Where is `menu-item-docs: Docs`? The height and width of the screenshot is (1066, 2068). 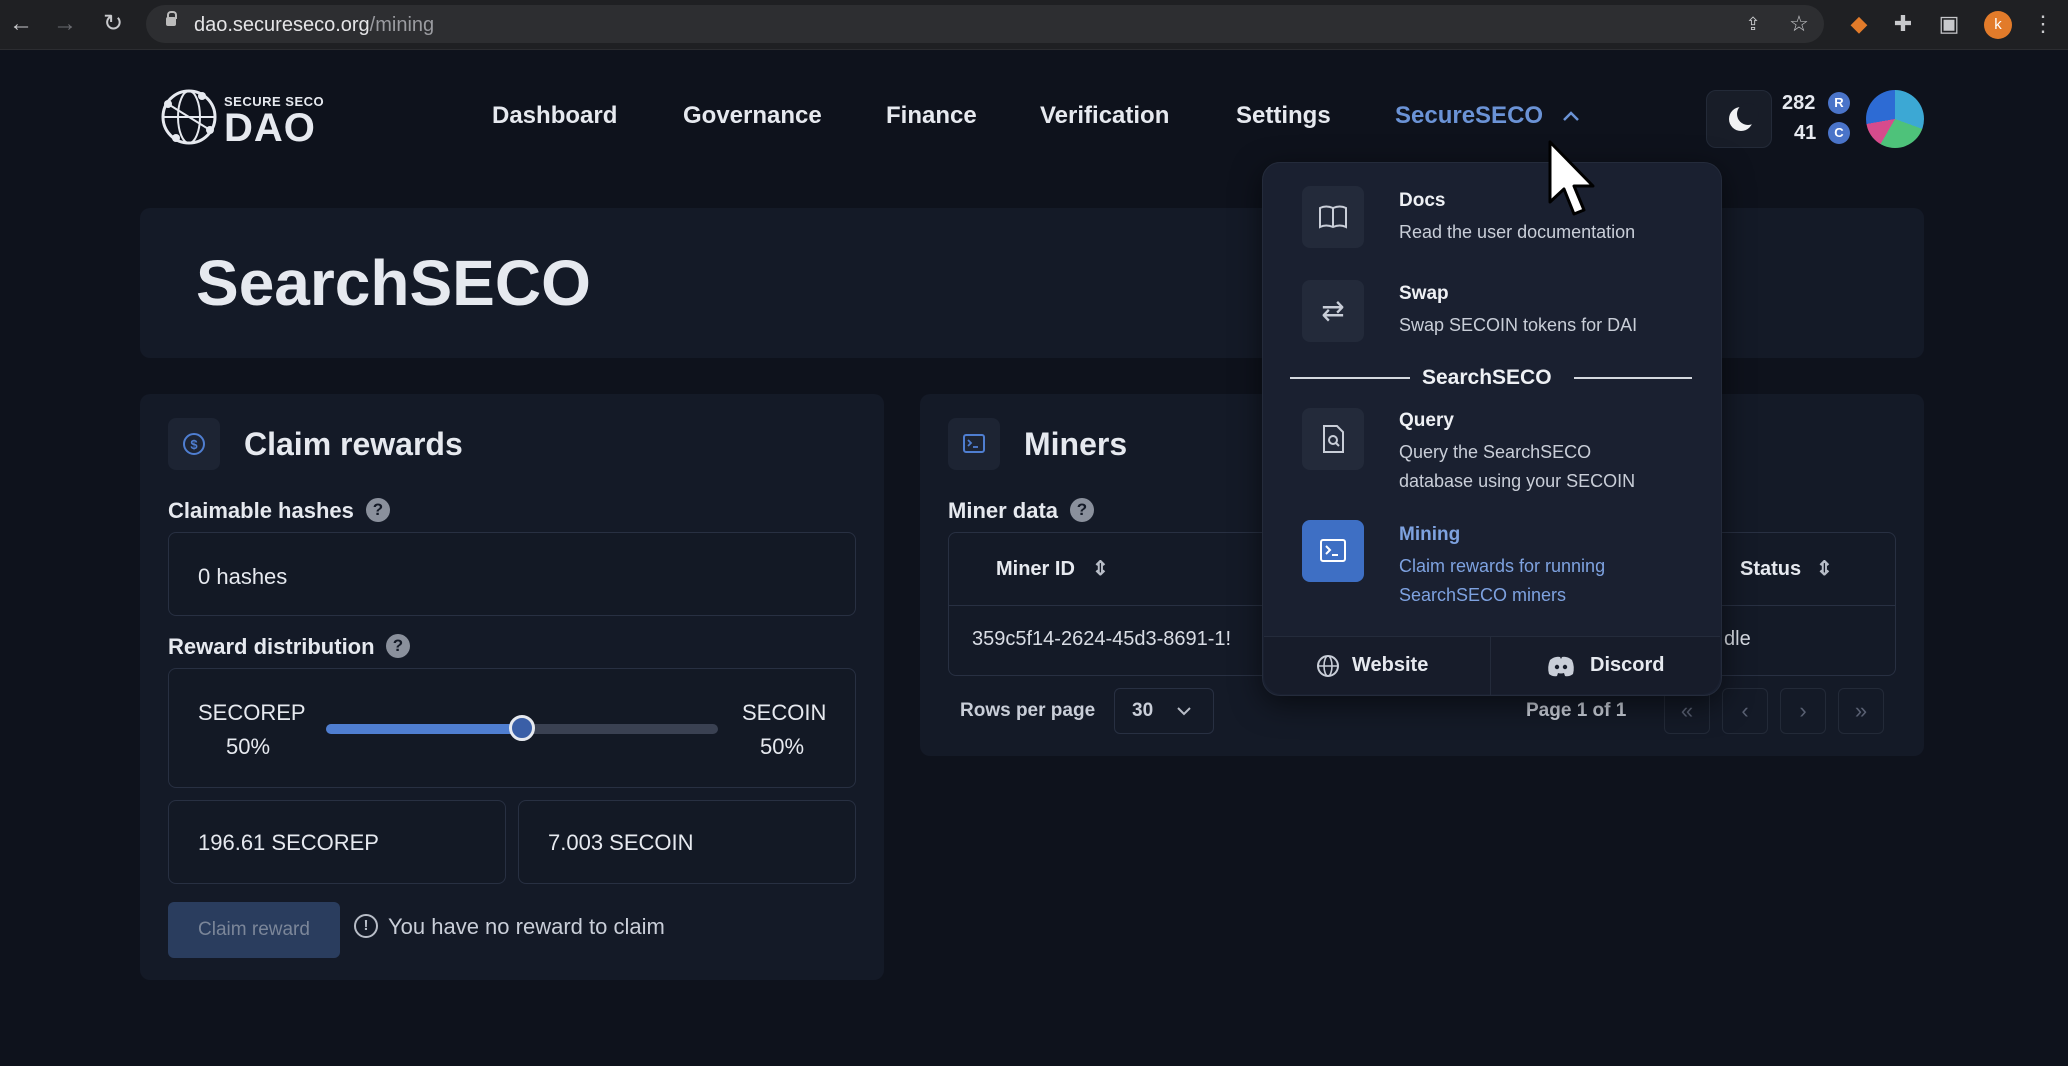 menu-item-docs: Docs is located at coordinates (1422, 201).